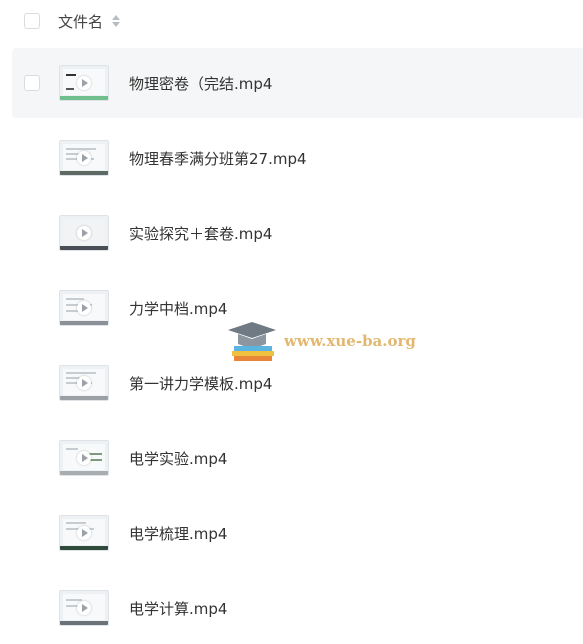  Describe the element at coordinates (116, 21) in the screenshot. I see `sort-icon` at that location.